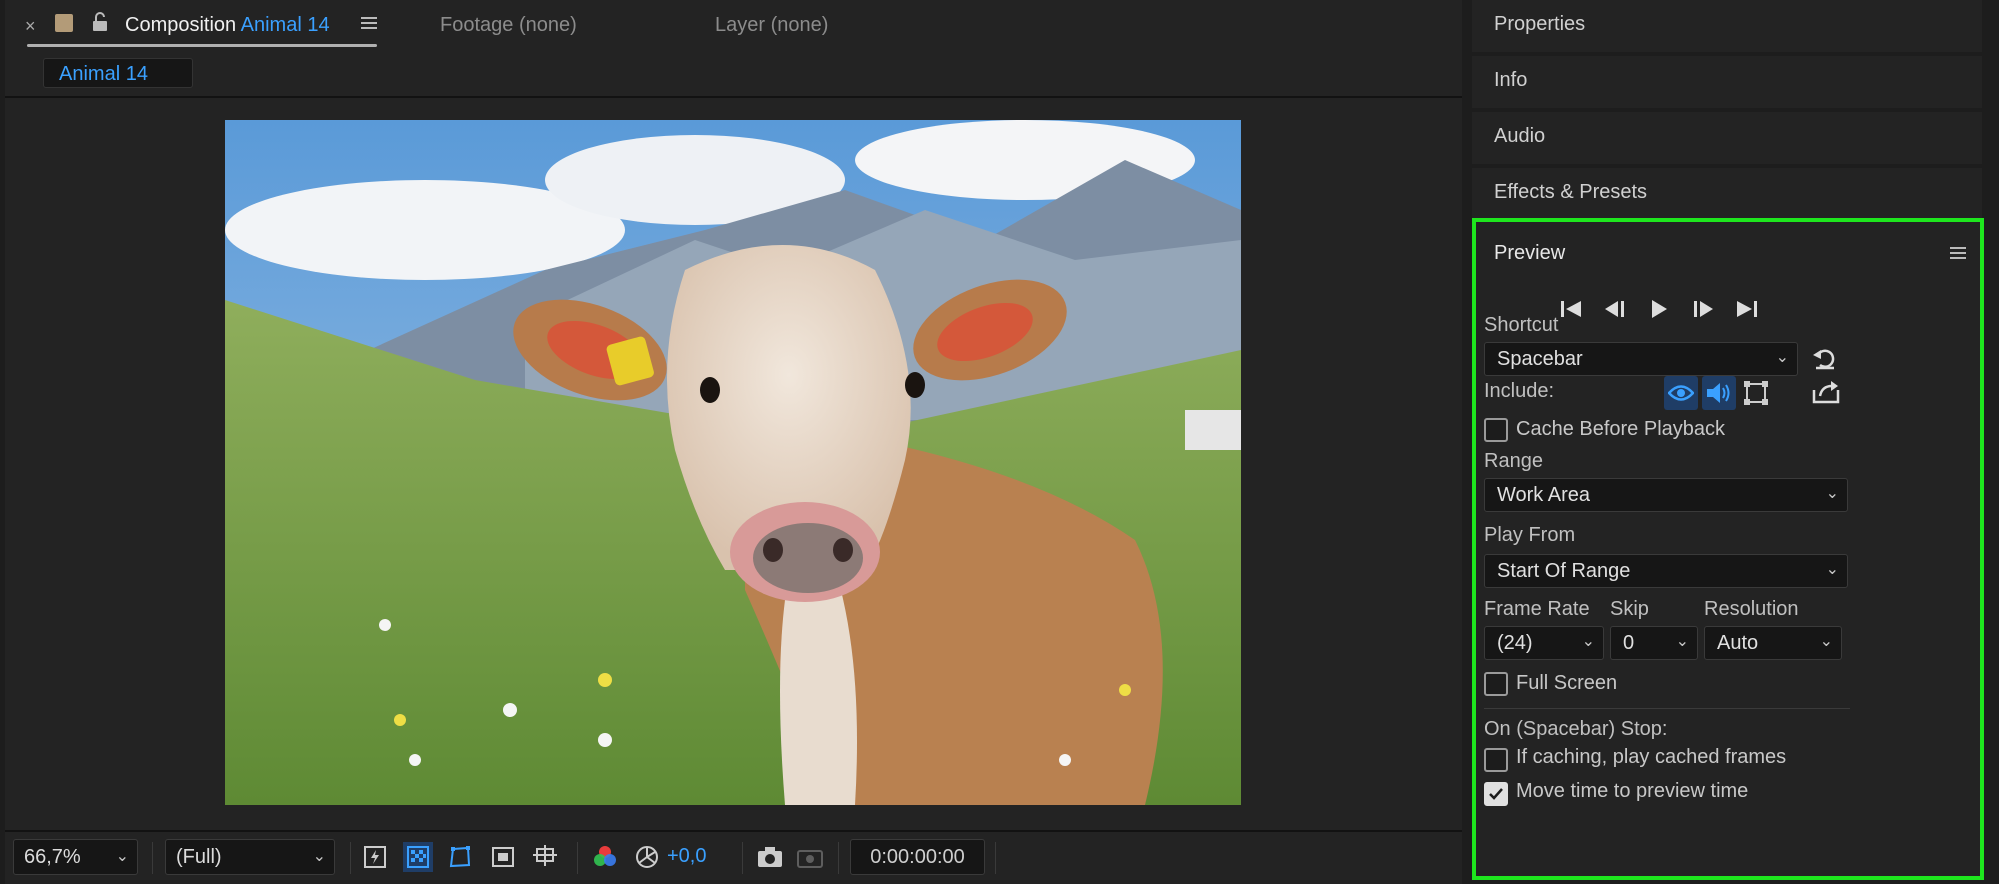  Describe the element at coordinates (418, 857) in the screenshot. I see `transparency-grid-icon` at that location.